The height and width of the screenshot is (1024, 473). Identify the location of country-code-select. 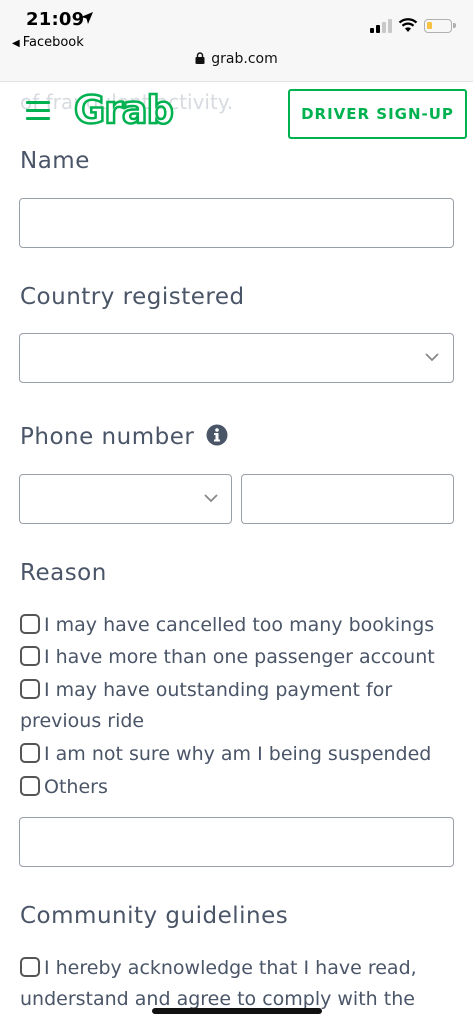
(125, 499).